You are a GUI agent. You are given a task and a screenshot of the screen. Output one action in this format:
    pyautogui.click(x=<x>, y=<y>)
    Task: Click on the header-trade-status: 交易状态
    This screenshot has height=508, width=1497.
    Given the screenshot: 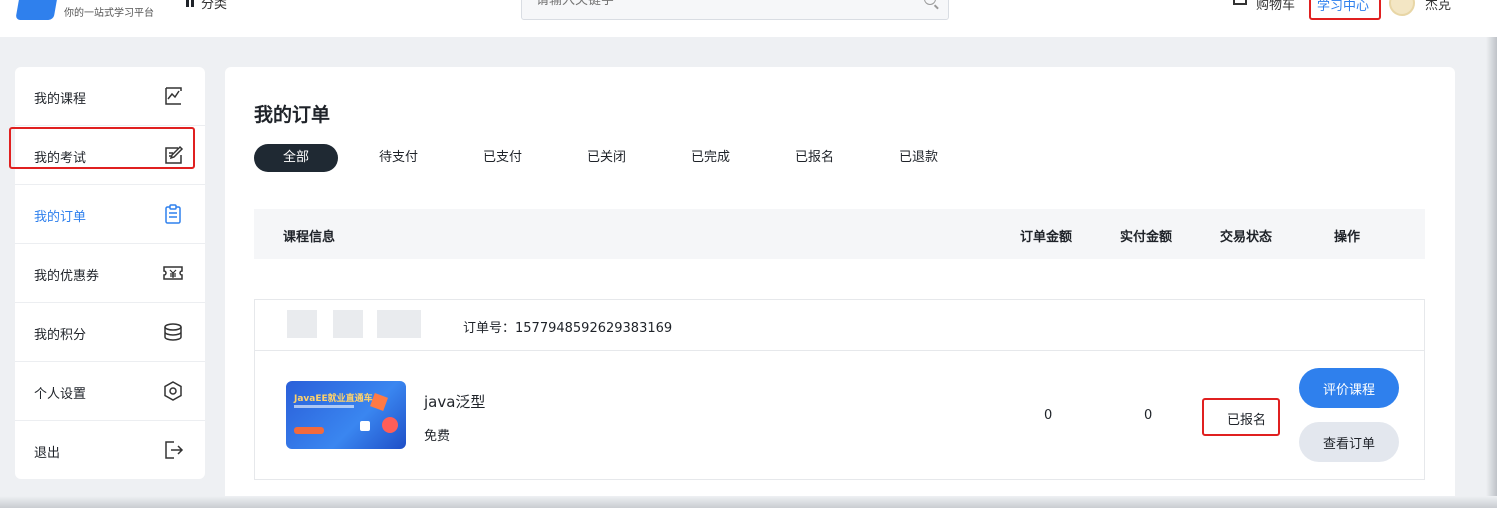 What is the action you would take?
    pyautogui.click(x=1246, y=237)
    